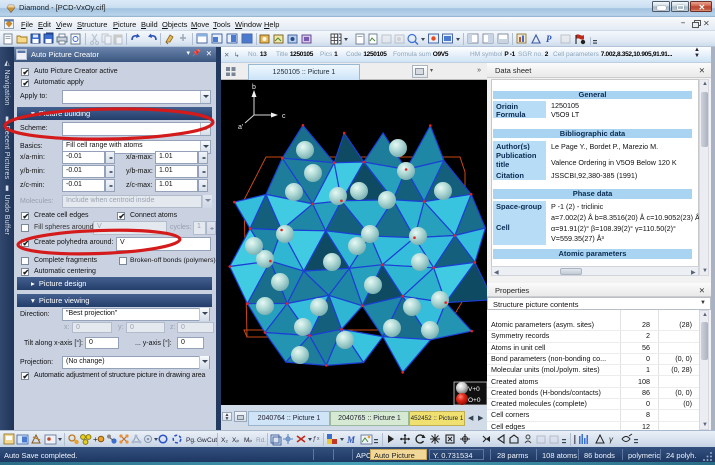 Image resolution: width=715 pixels, height=465 pixels. What do you see at coordinates (224, 440) in the screenshot?
I see `svg-text: X₂` at bounding box center [224, 440].